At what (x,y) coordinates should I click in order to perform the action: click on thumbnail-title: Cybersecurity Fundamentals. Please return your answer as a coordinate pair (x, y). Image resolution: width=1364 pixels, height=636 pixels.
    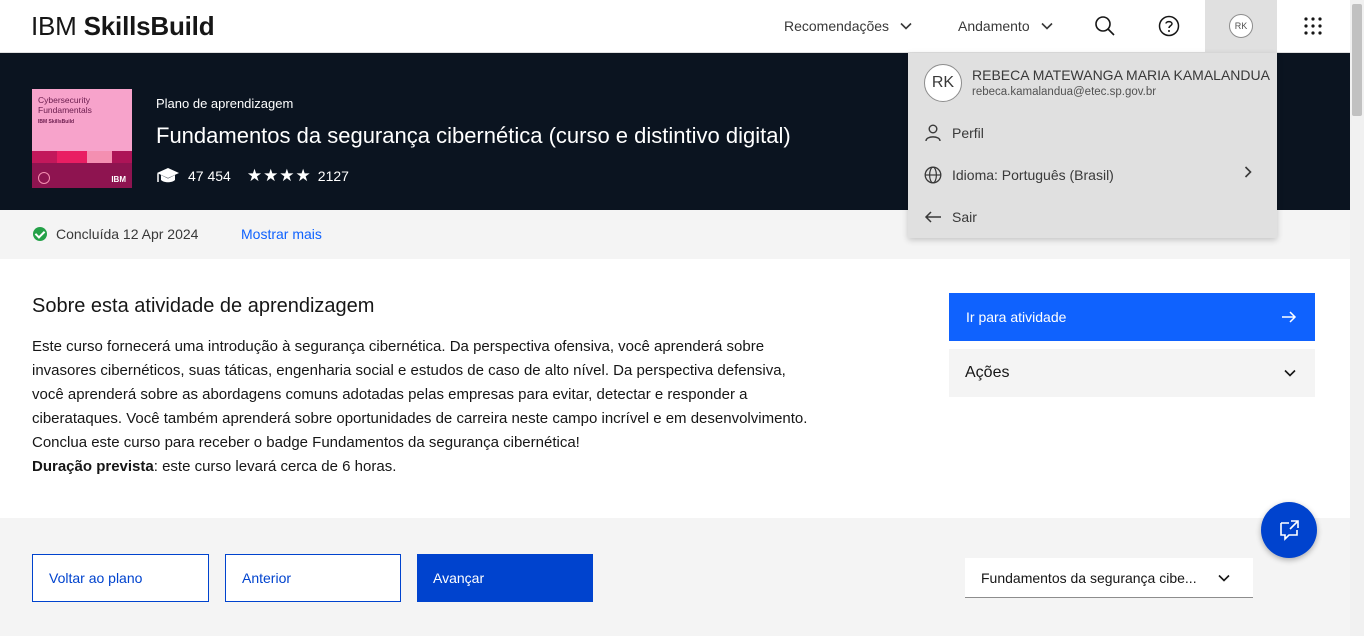
    Looking at the image, I should click on (65, 105).